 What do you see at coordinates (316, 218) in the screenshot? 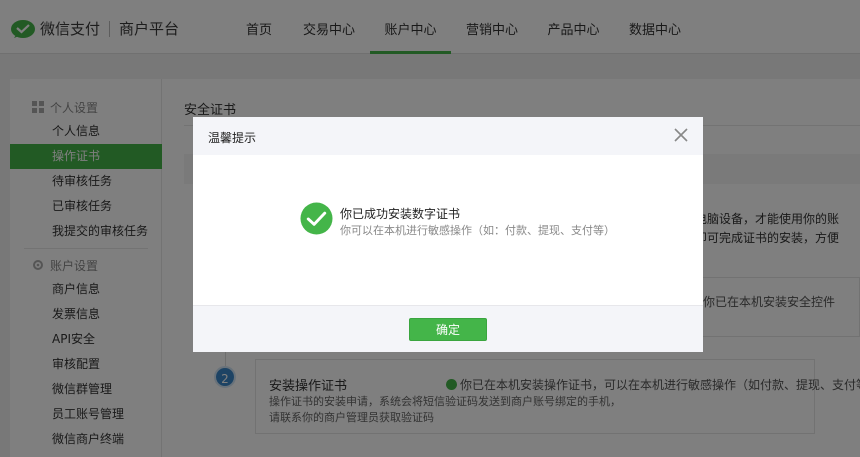
I see `success-check-icon` at bounding box center [316, 218].